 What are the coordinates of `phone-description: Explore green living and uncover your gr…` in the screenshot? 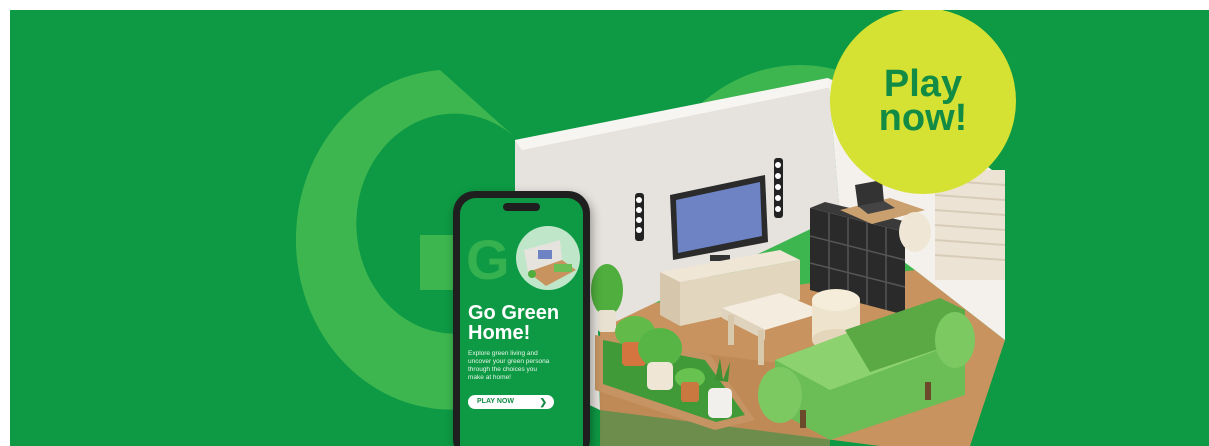 It's located at (509, 365).